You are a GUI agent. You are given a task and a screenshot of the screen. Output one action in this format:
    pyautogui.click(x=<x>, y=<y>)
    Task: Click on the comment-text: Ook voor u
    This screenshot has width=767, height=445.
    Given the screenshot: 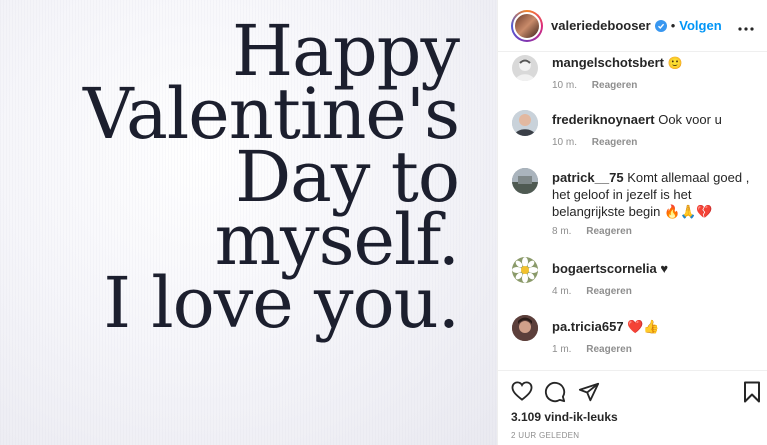 What is the action you would take?
    pyautogui.click(x=690, y=119)
    